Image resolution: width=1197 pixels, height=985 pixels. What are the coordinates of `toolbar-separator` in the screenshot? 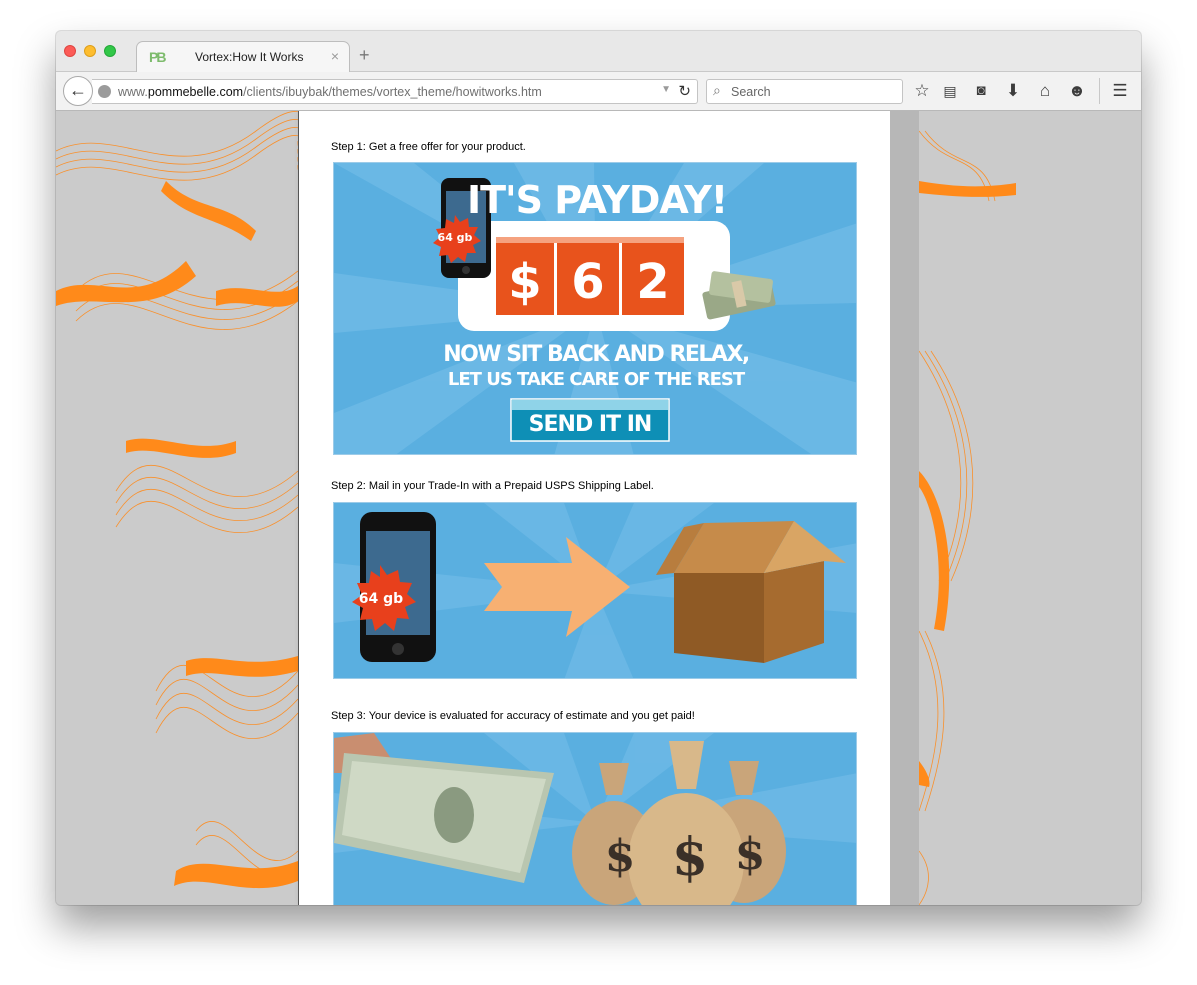 It's located at (1099, 91).